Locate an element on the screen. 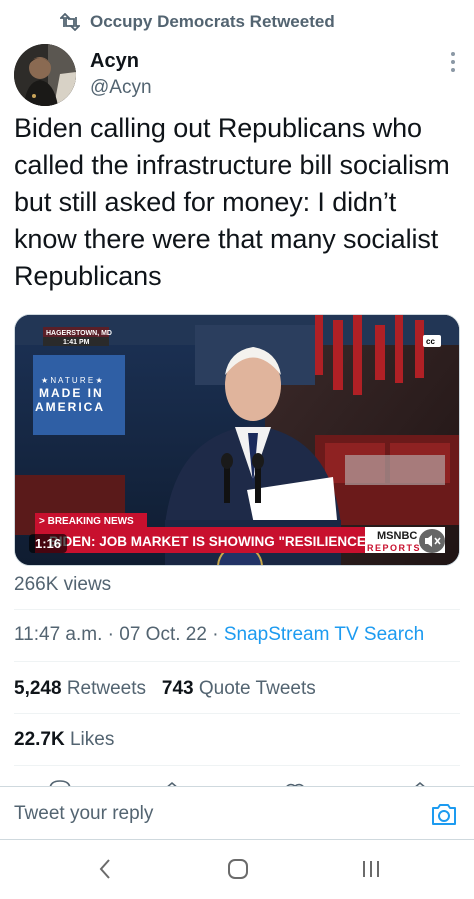 The image size is (474, 899). likes-stat: 22.7K Likes is located at coordinates (64, 740).